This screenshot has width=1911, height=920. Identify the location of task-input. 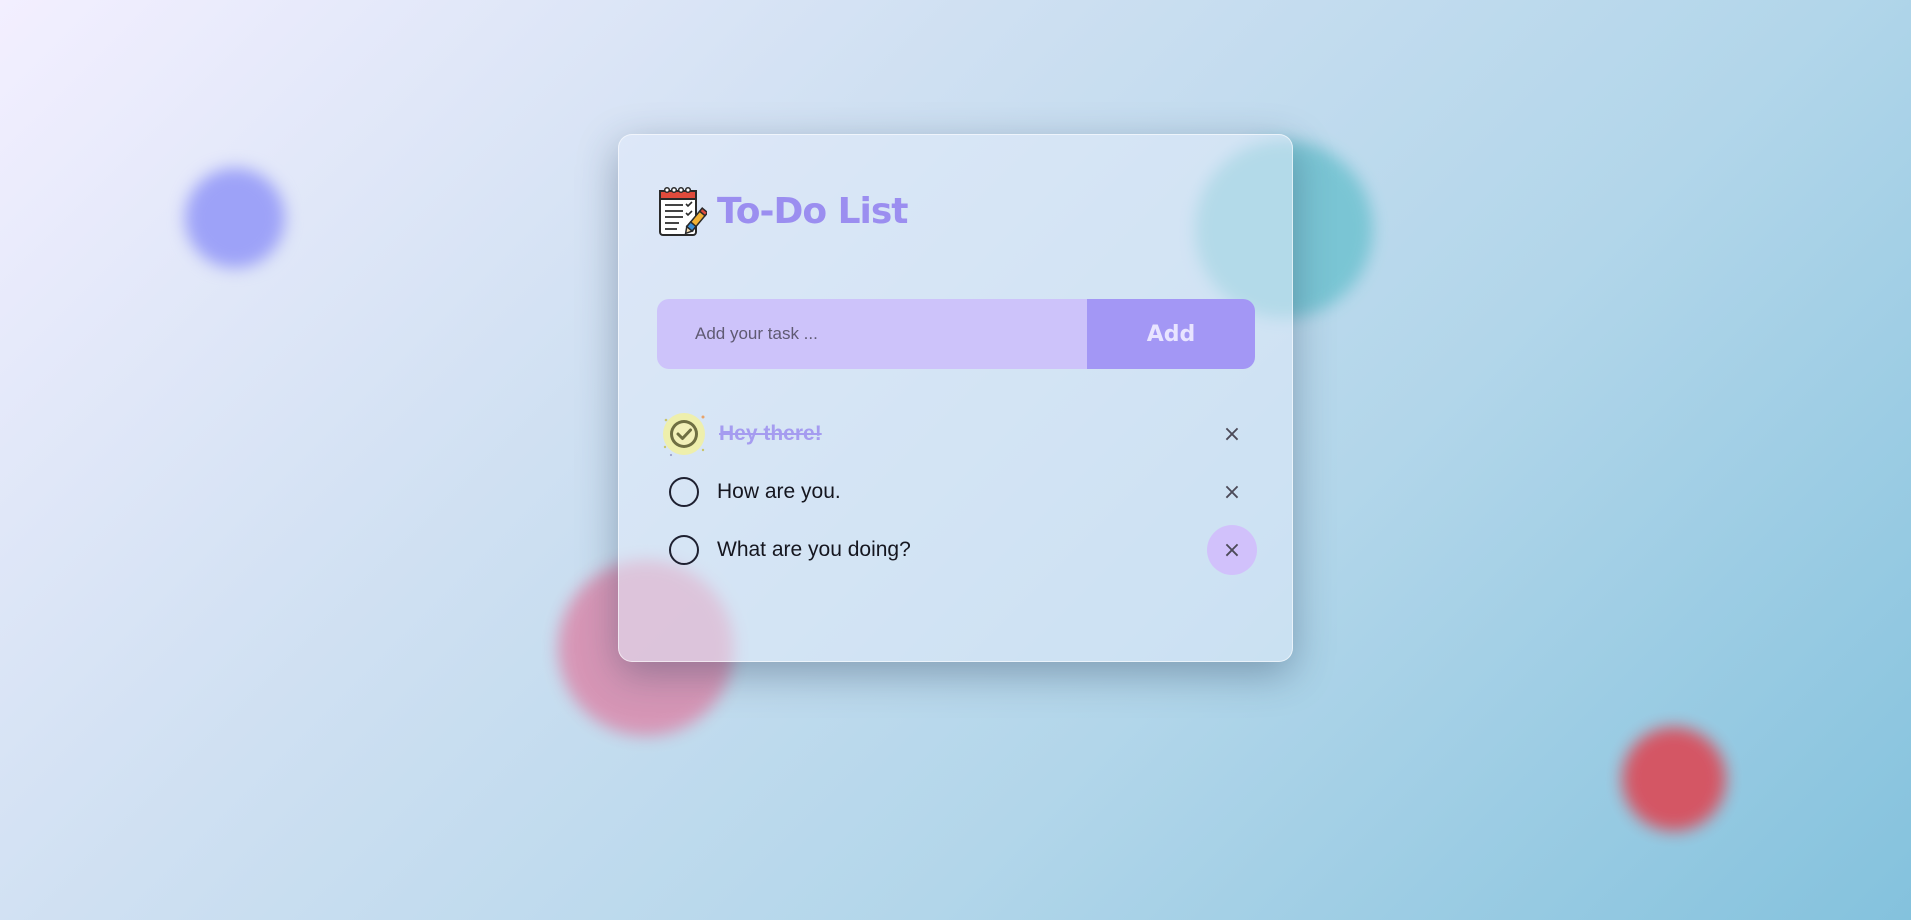
(872, 334).